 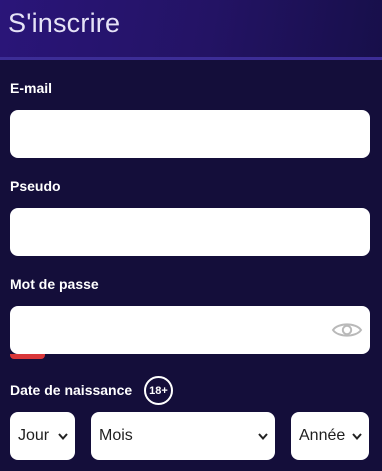 What do you see at coordinates (31, 88) in the screenshot?
I see `email-label: E-mail` at bounding box center [31, 88].